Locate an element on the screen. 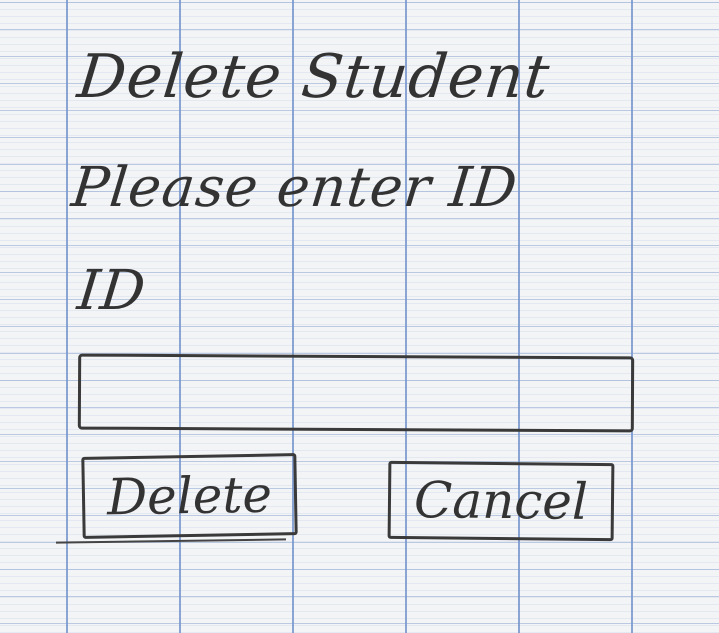 Image resolution: width=719 pixels, height=633 pixels. dialog-title: Delete Student is located at coordinates (314, 77).